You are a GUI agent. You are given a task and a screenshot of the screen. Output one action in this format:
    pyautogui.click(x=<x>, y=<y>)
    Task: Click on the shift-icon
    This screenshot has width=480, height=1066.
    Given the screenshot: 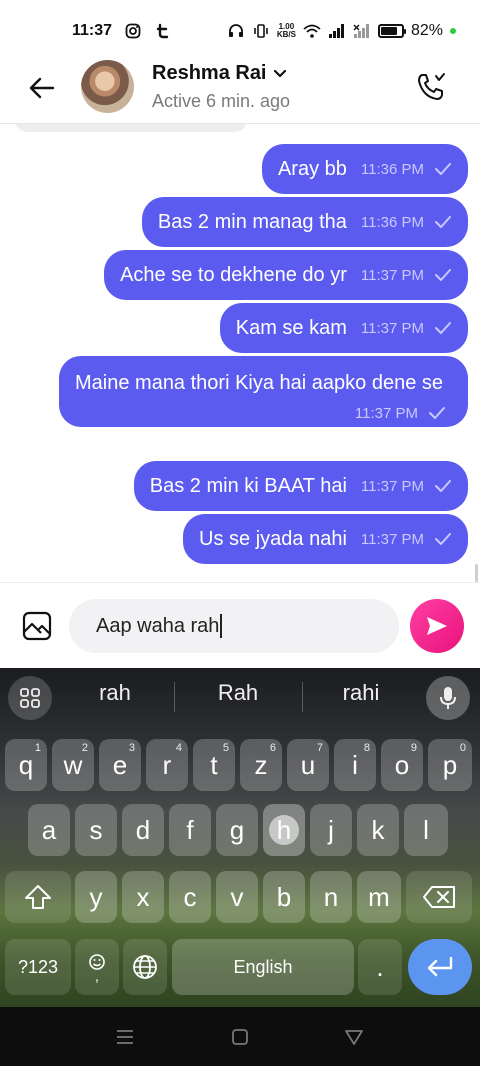 What is the action you would take?
    pyautogui.click(x=38, y=897)
    